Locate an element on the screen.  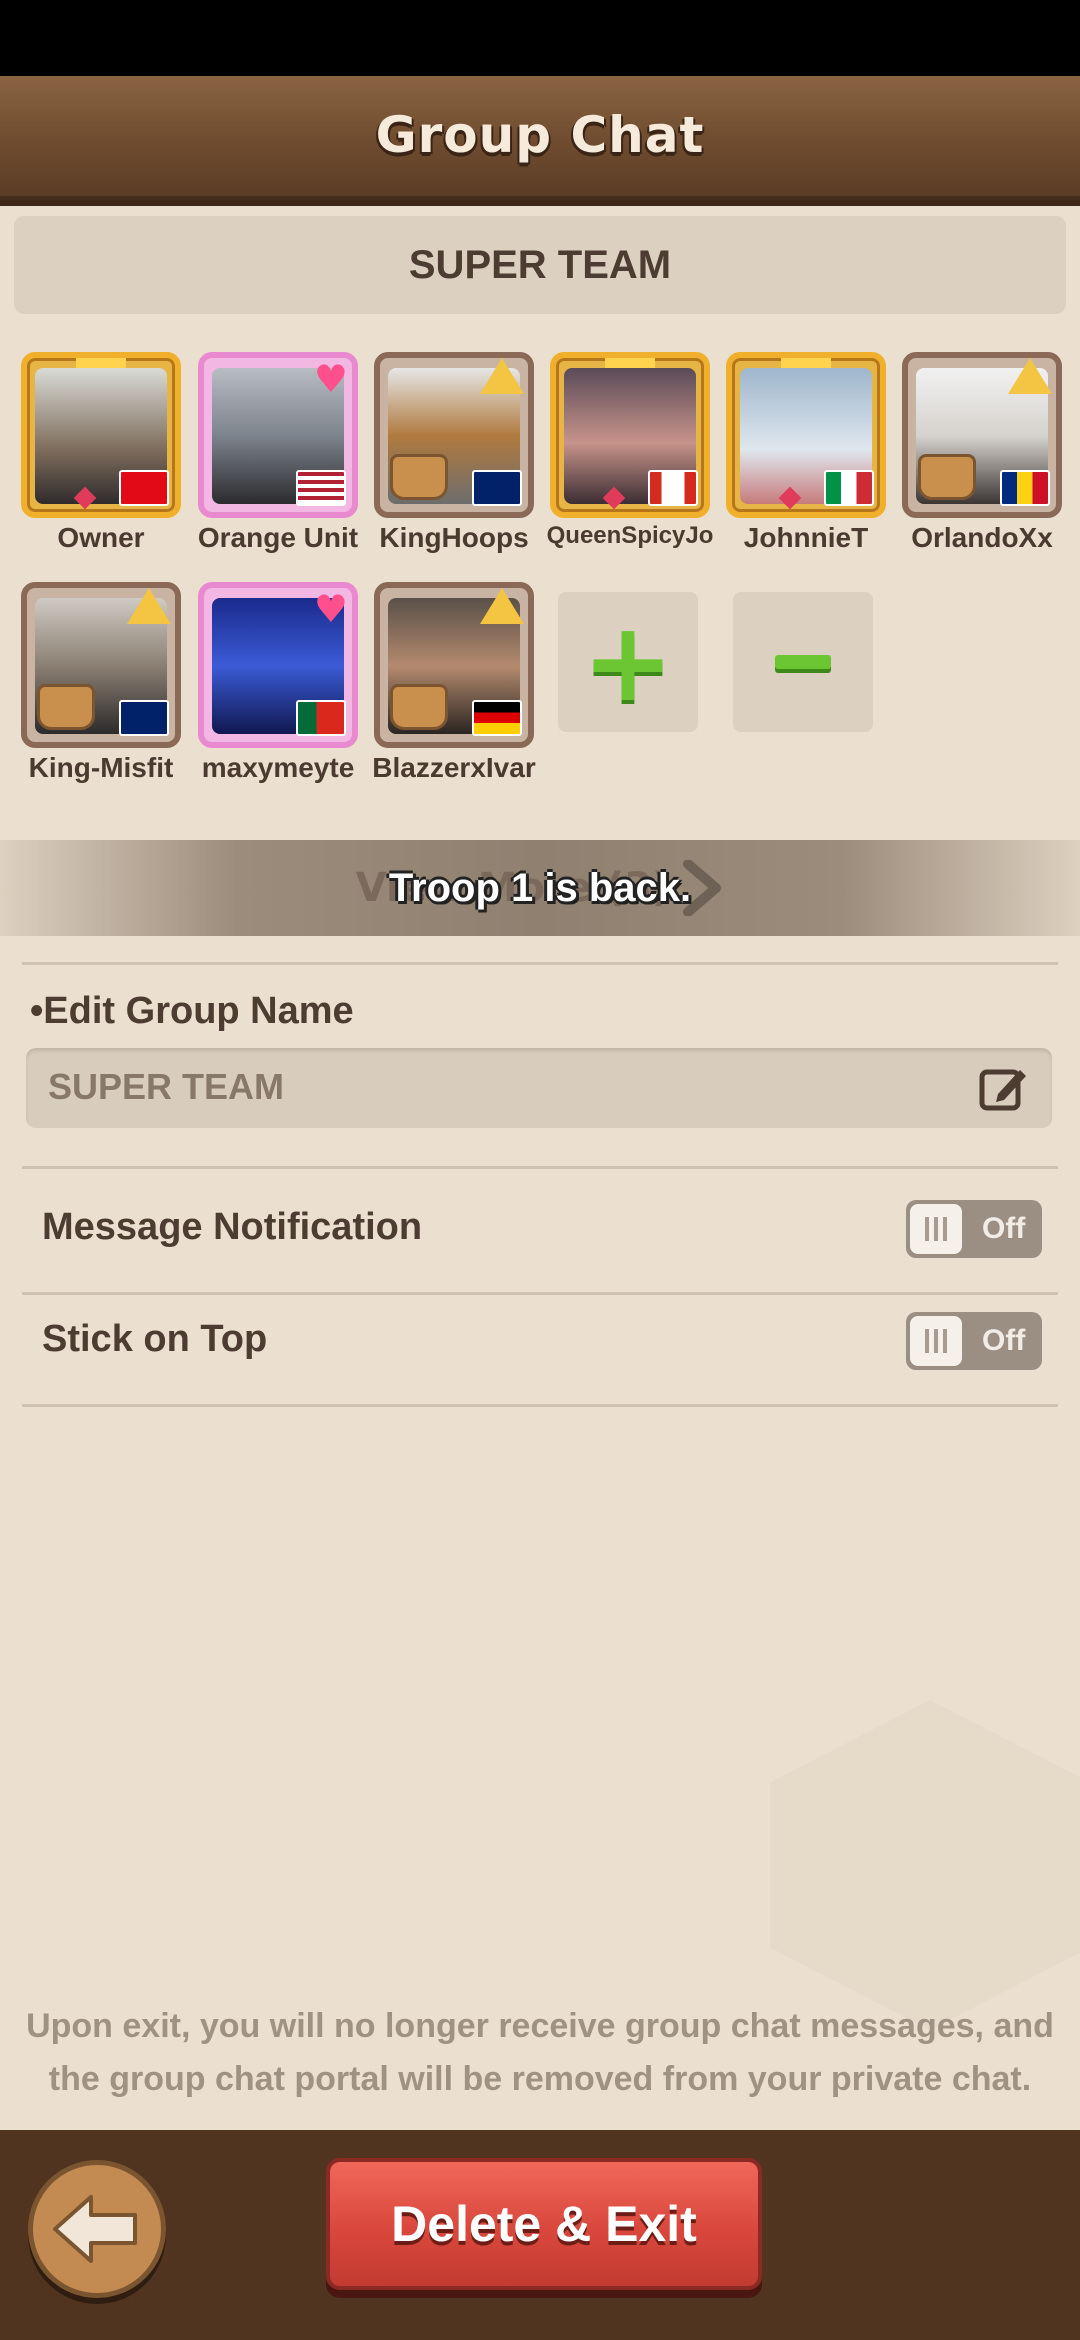
member-name: Orange Unit is located at coordinates (278, 537).